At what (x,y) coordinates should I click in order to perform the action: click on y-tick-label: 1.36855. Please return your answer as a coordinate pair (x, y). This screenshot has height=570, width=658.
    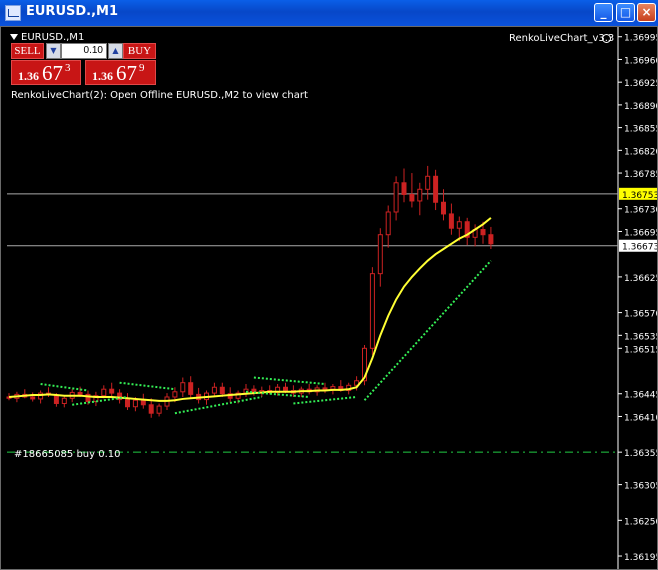
    Looking at the image, I should click on (640, 130).